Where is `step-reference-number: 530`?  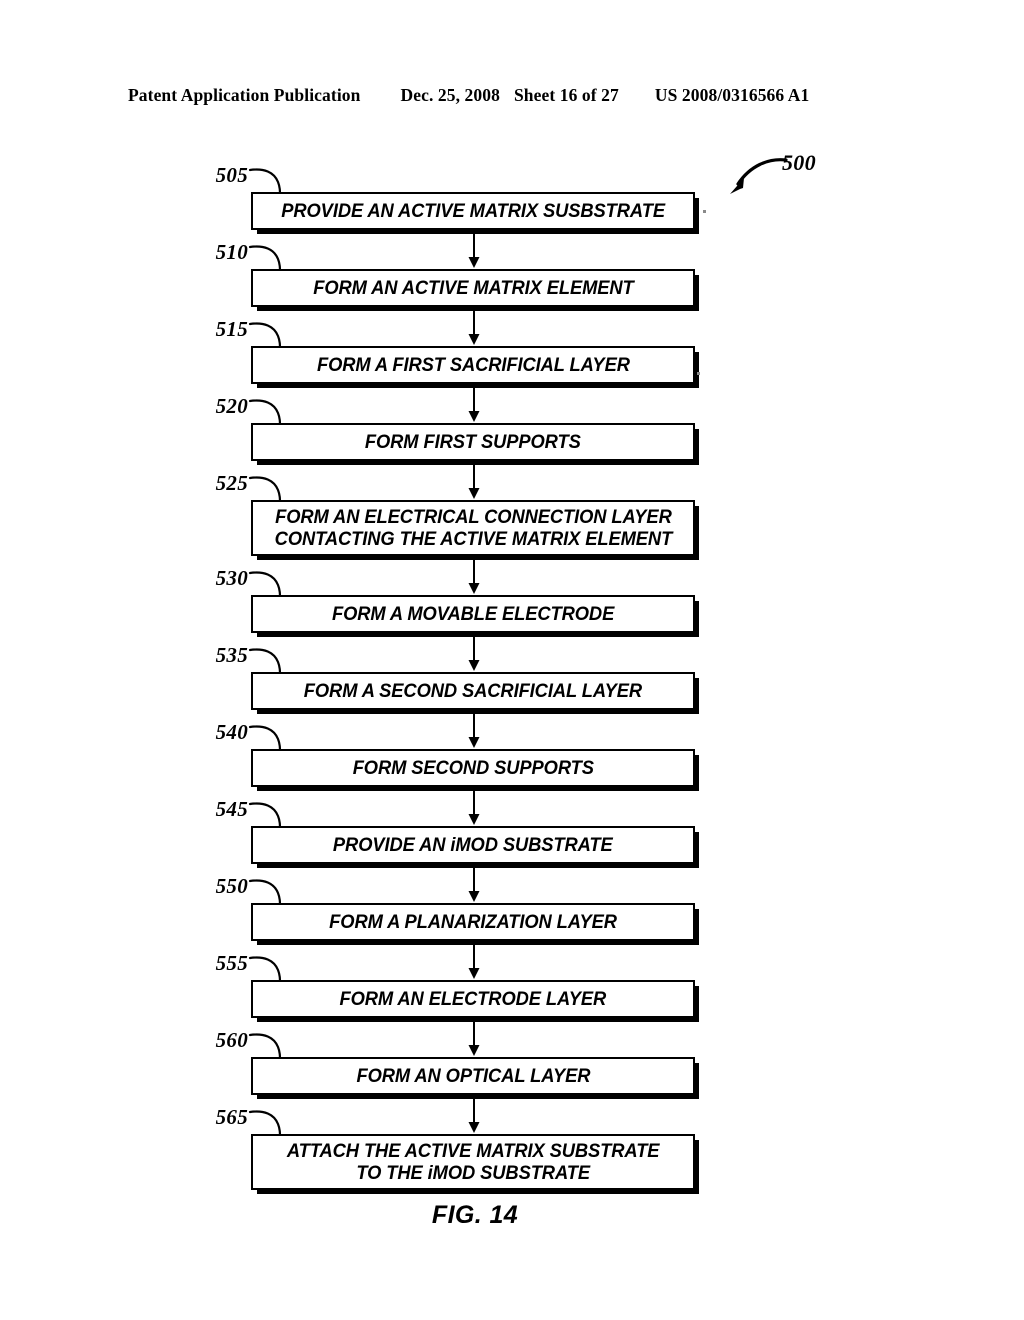
step-reference-number: 530 is located at coordinates (231, 578).